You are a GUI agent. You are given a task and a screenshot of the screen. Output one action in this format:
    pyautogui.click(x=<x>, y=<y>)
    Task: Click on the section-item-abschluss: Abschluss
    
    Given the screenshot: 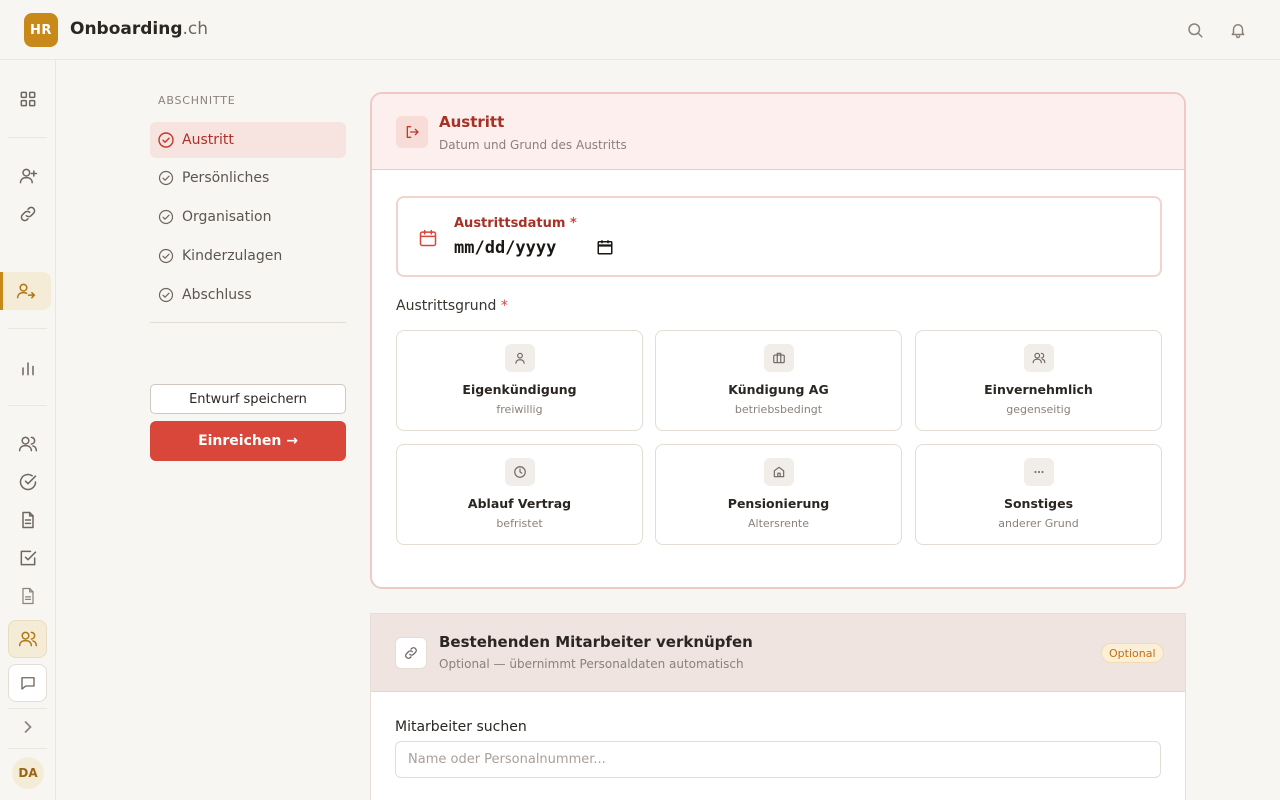 What is the action you would take?
    pyautogui.click(x=248, y=295)
    